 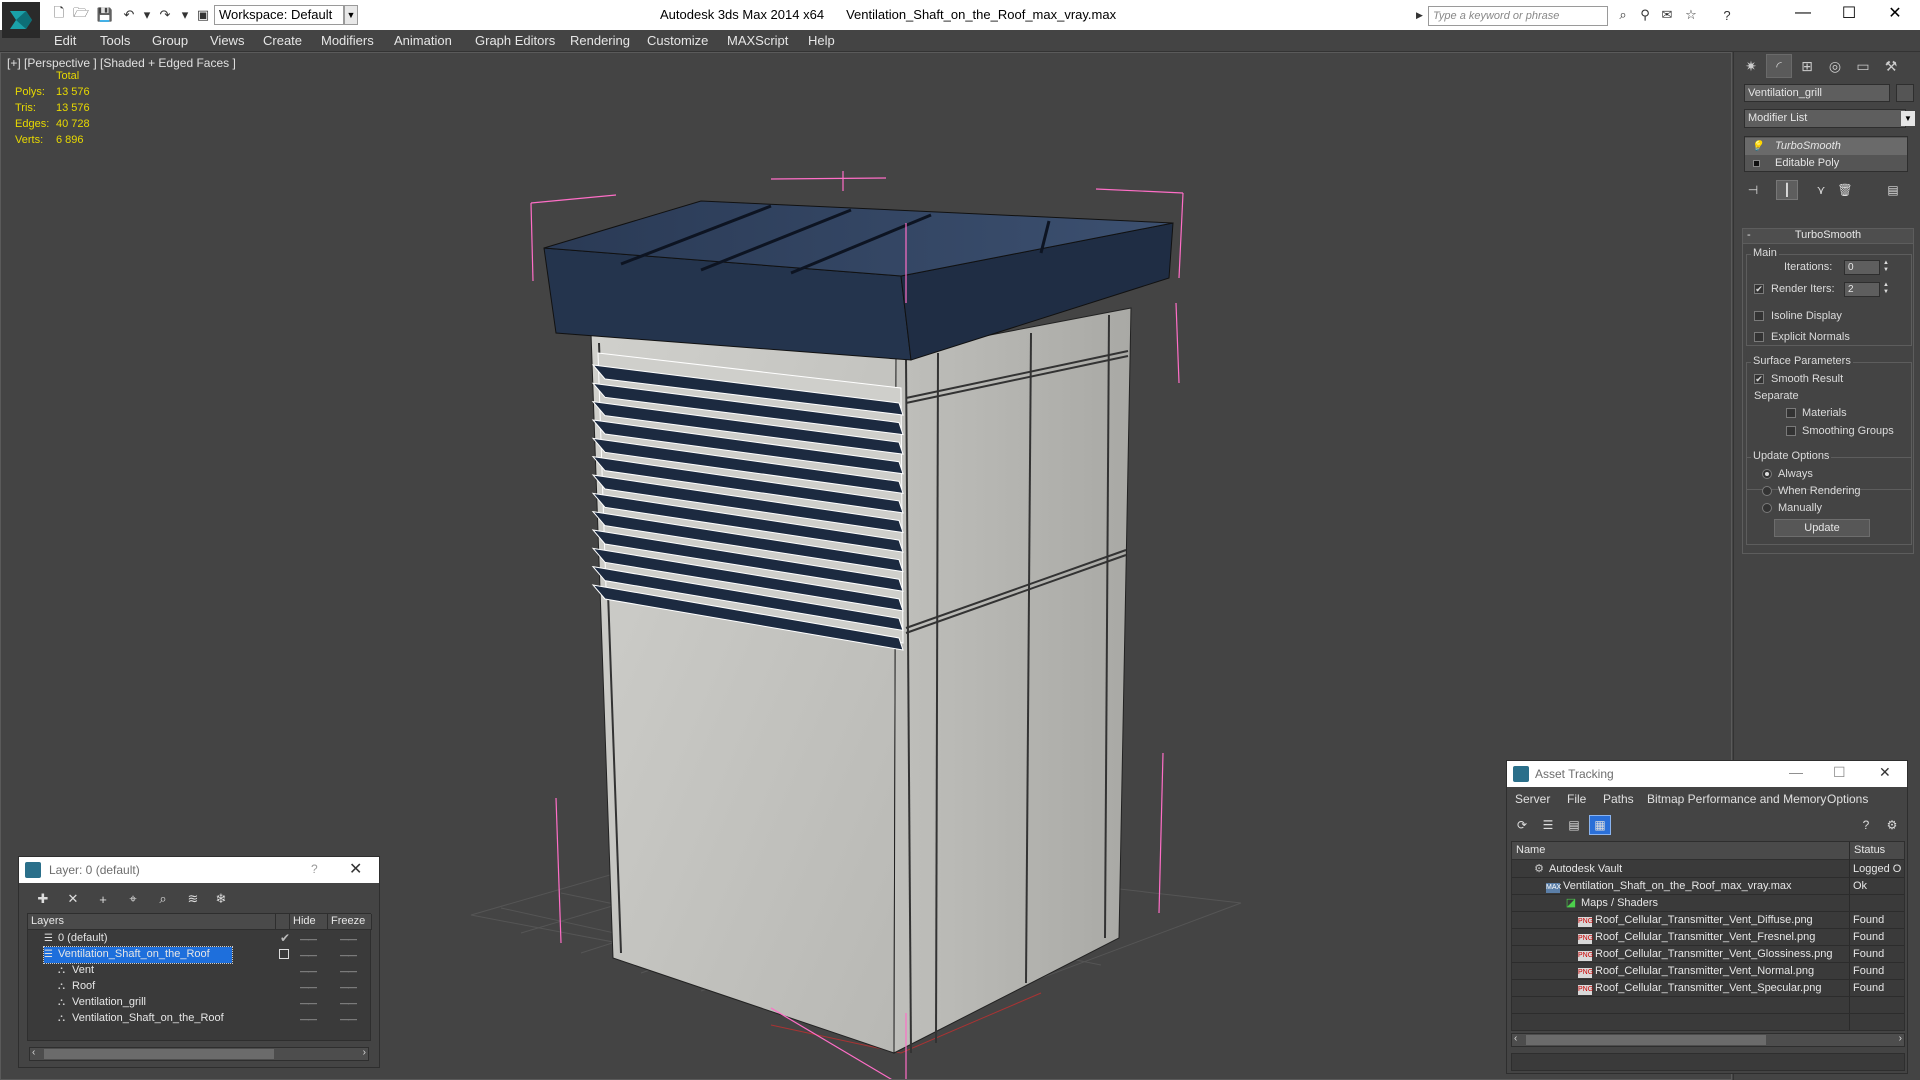 What do you see at coordinates (73, 899) in the screenshot?
I see `delete-layer-icon: ✕` at bounding box center [73, 899].